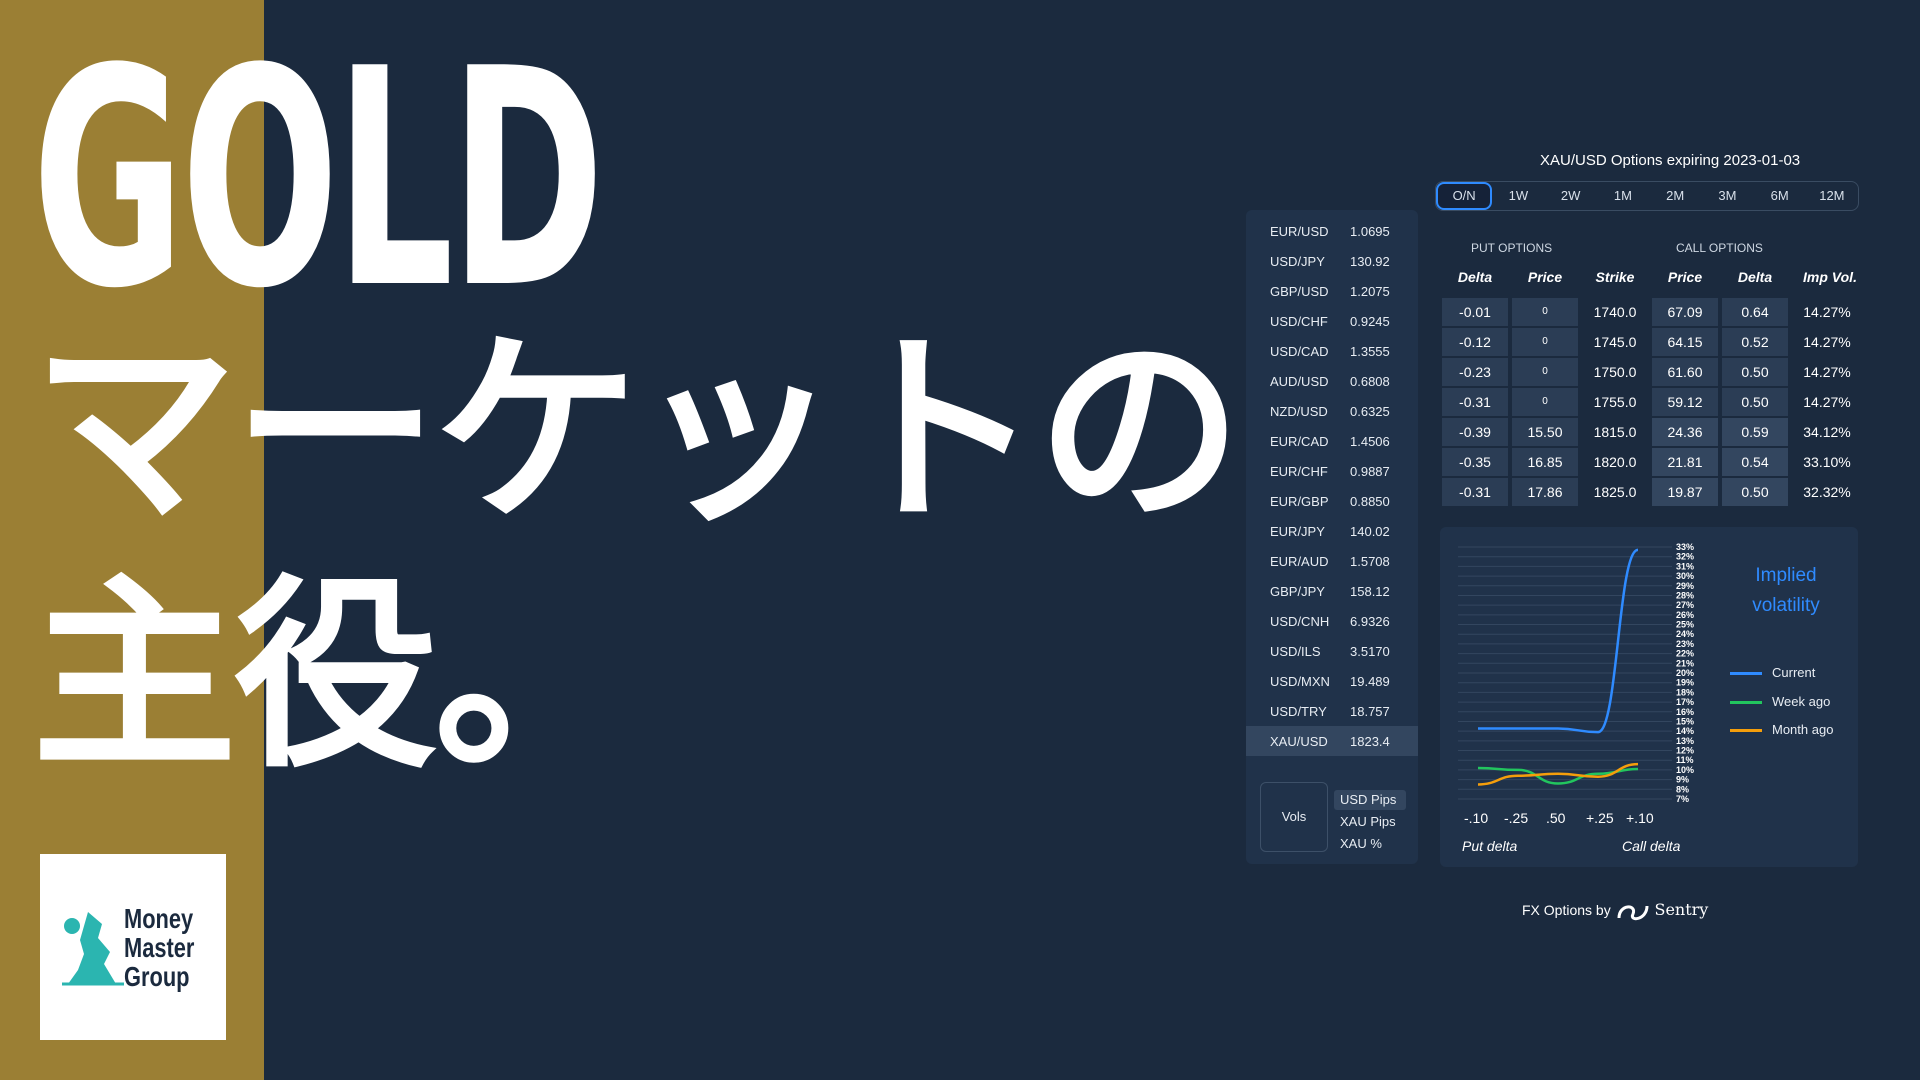 Image resolution: width=1920 pixels, height=1080 pixels. What do you see at coordinates (1299, 321) in the screenshot?
I see `pair-name: USD/CHF` at bounding box center [1299, 321].